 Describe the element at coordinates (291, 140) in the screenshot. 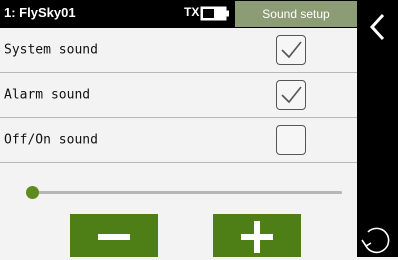

I see `off-on-sound-checkbox` at that location.